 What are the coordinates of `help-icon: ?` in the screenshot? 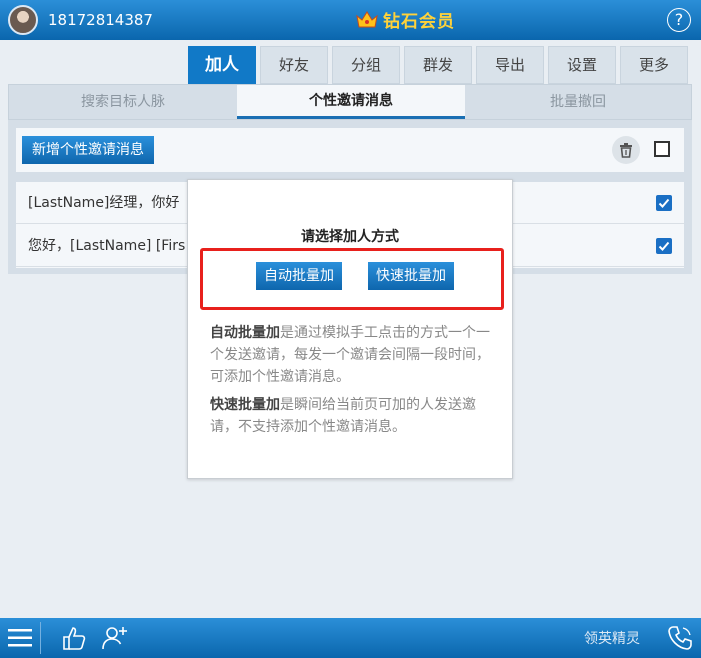 It's located at (679, 20).